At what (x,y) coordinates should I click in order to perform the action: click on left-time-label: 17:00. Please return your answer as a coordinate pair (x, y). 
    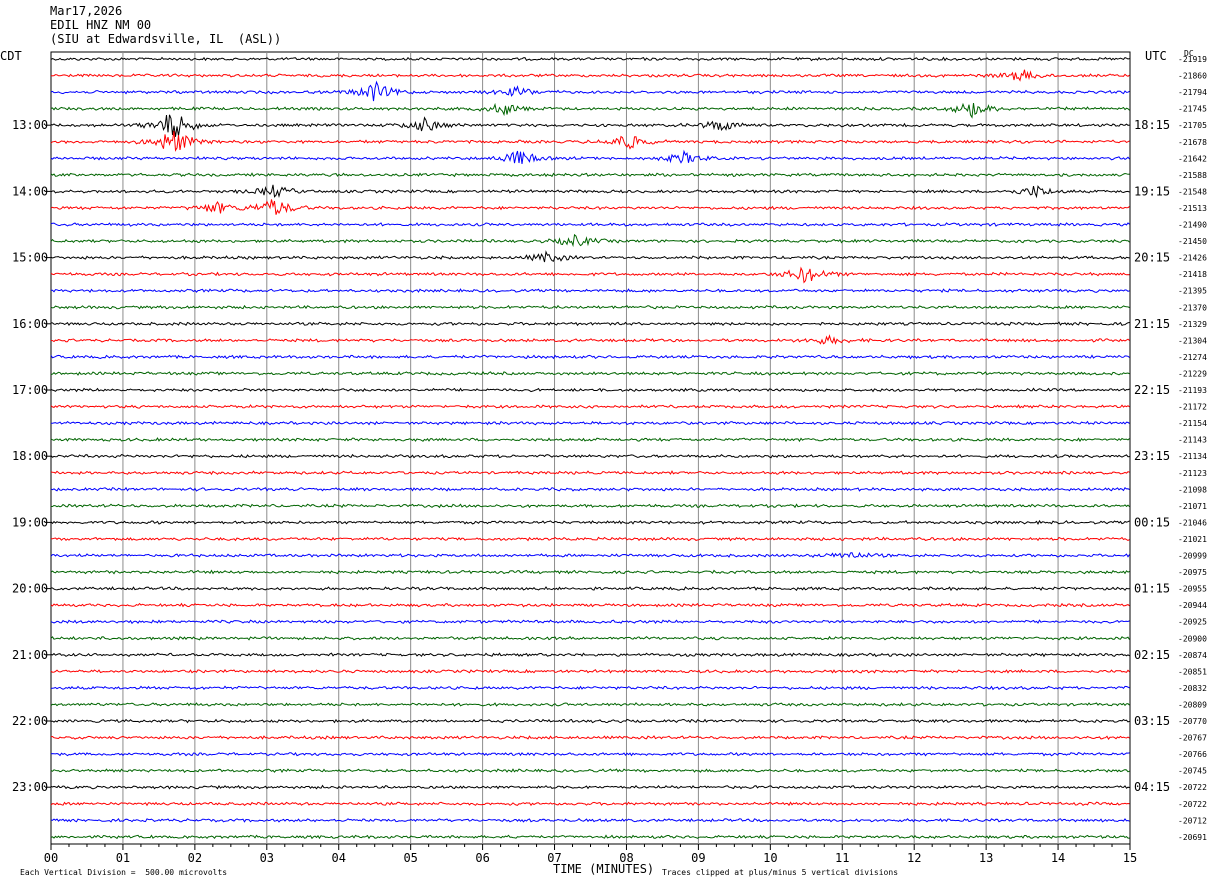
    Looking at the image, I should click on (30, 390).